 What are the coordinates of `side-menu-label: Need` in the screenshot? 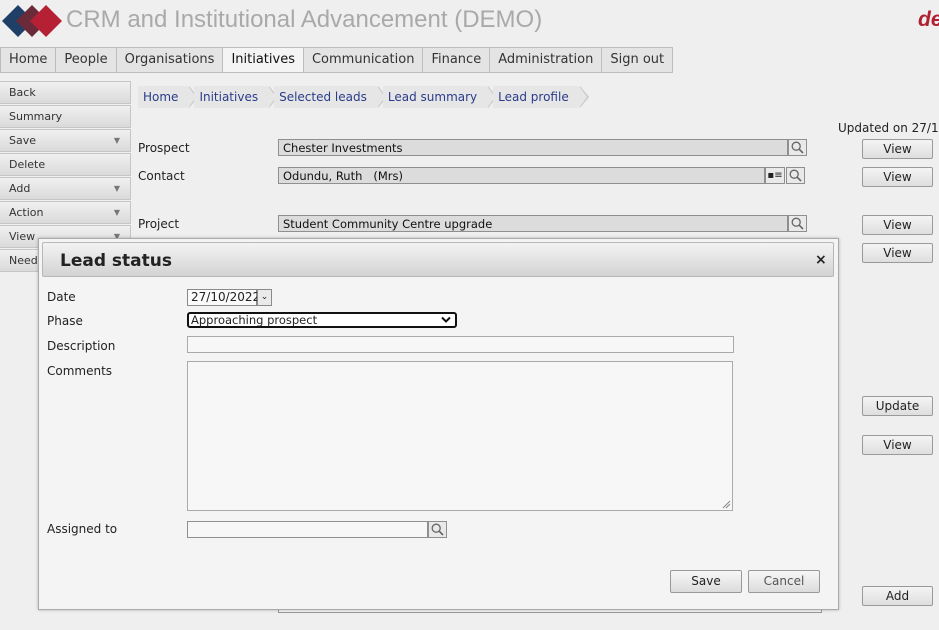 It's located at (23, 260).